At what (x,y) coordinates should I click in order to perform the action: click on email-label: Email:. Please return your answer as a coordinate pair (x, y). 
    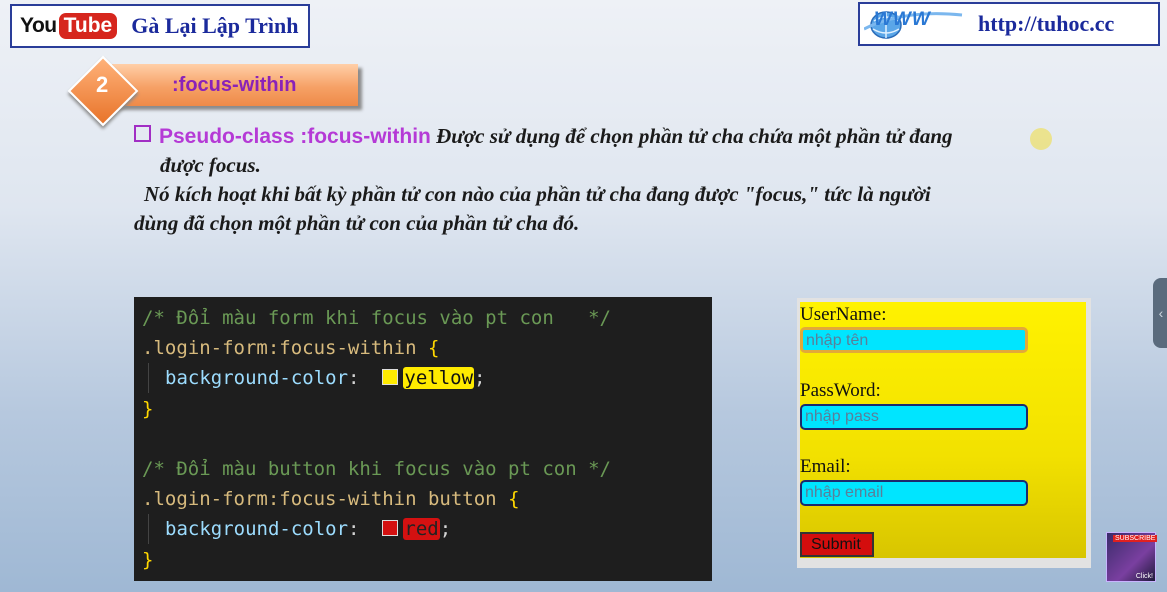
    Looking at the image, I should click on (825, 466).